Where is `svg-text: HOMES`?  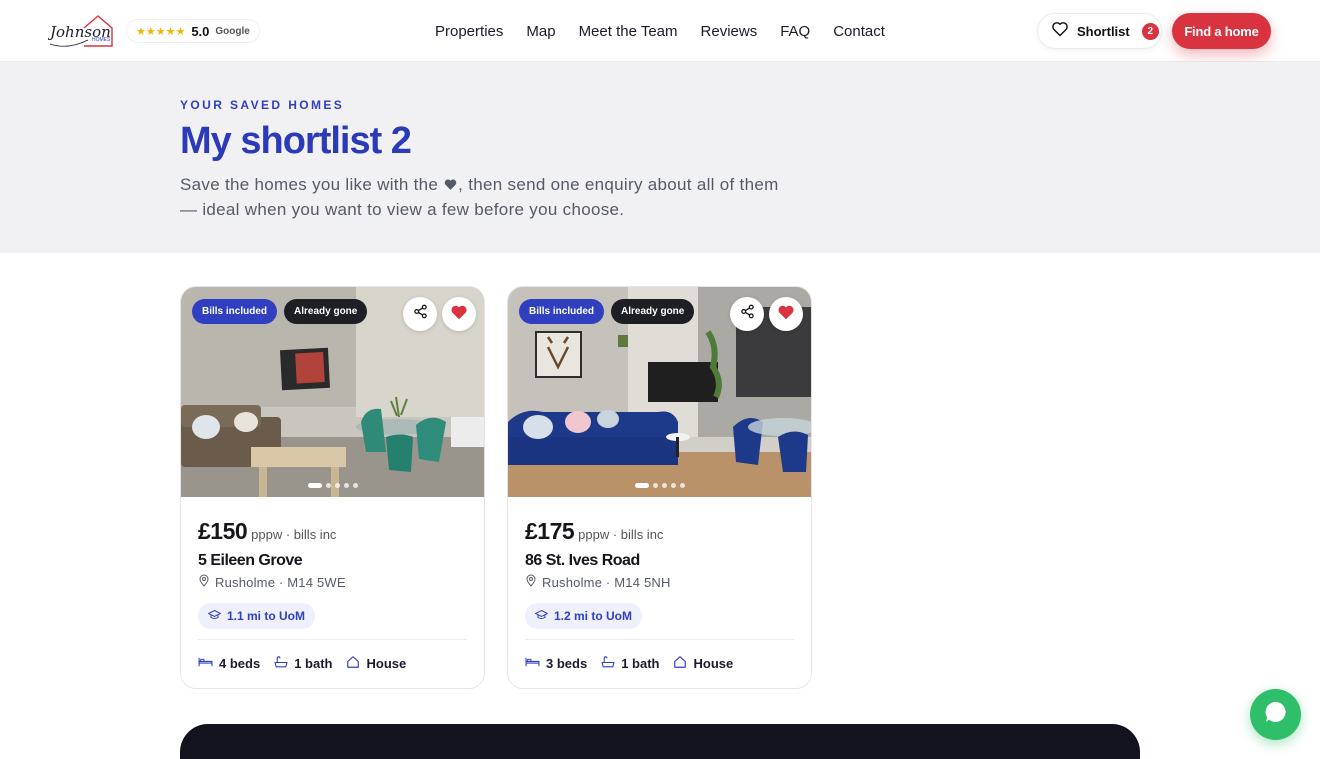
svg-text: HOMES is located at coordinates (101, 40).